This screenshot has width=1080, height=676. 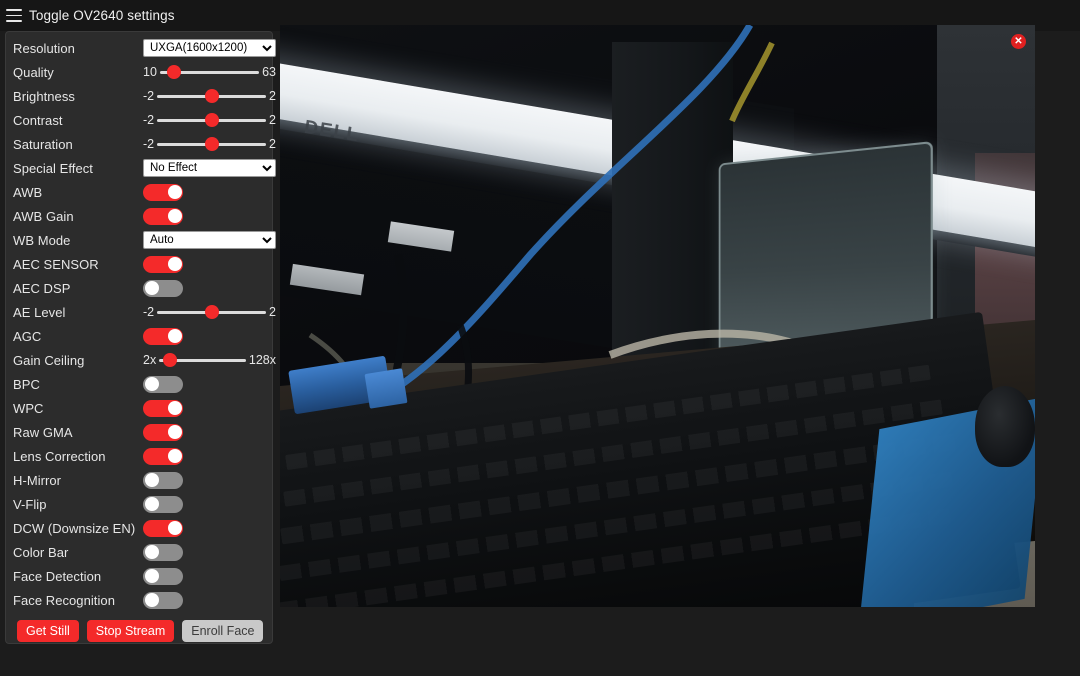 What do you see at coordinates (1004, 426) in the screenshot?
I see `scene-mouse` at bounding box center [1004, 426].